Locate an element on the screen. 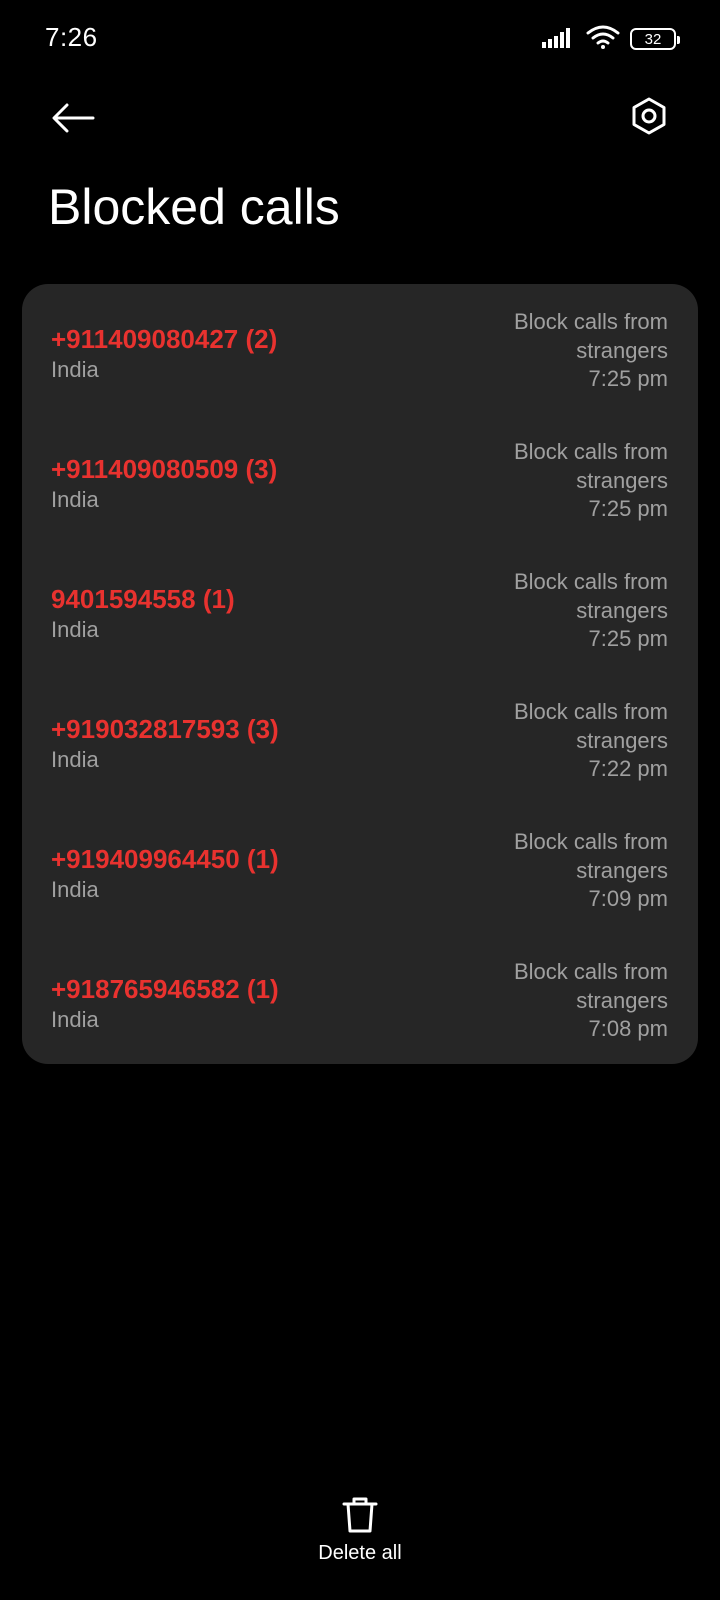 This screenshot has width=720, height=1600. settings-button is located at coordinates (649, 118).